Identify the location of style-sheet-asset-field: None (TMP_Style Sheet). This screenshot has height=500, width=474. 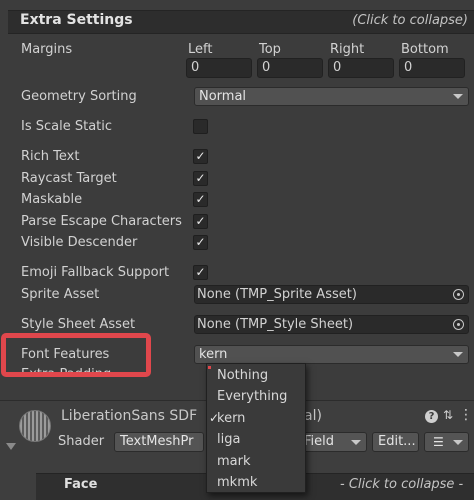
(331, 324).